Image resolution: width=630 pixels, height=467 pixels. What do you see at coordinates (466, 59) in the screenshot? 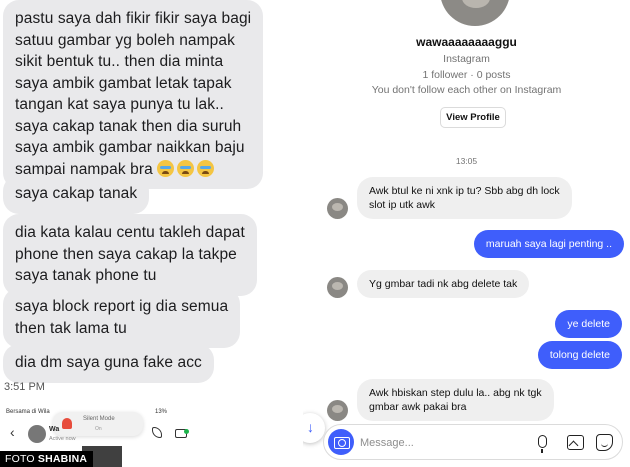
I see `profile-platform: Instagram` at bounding box center [466, 59].